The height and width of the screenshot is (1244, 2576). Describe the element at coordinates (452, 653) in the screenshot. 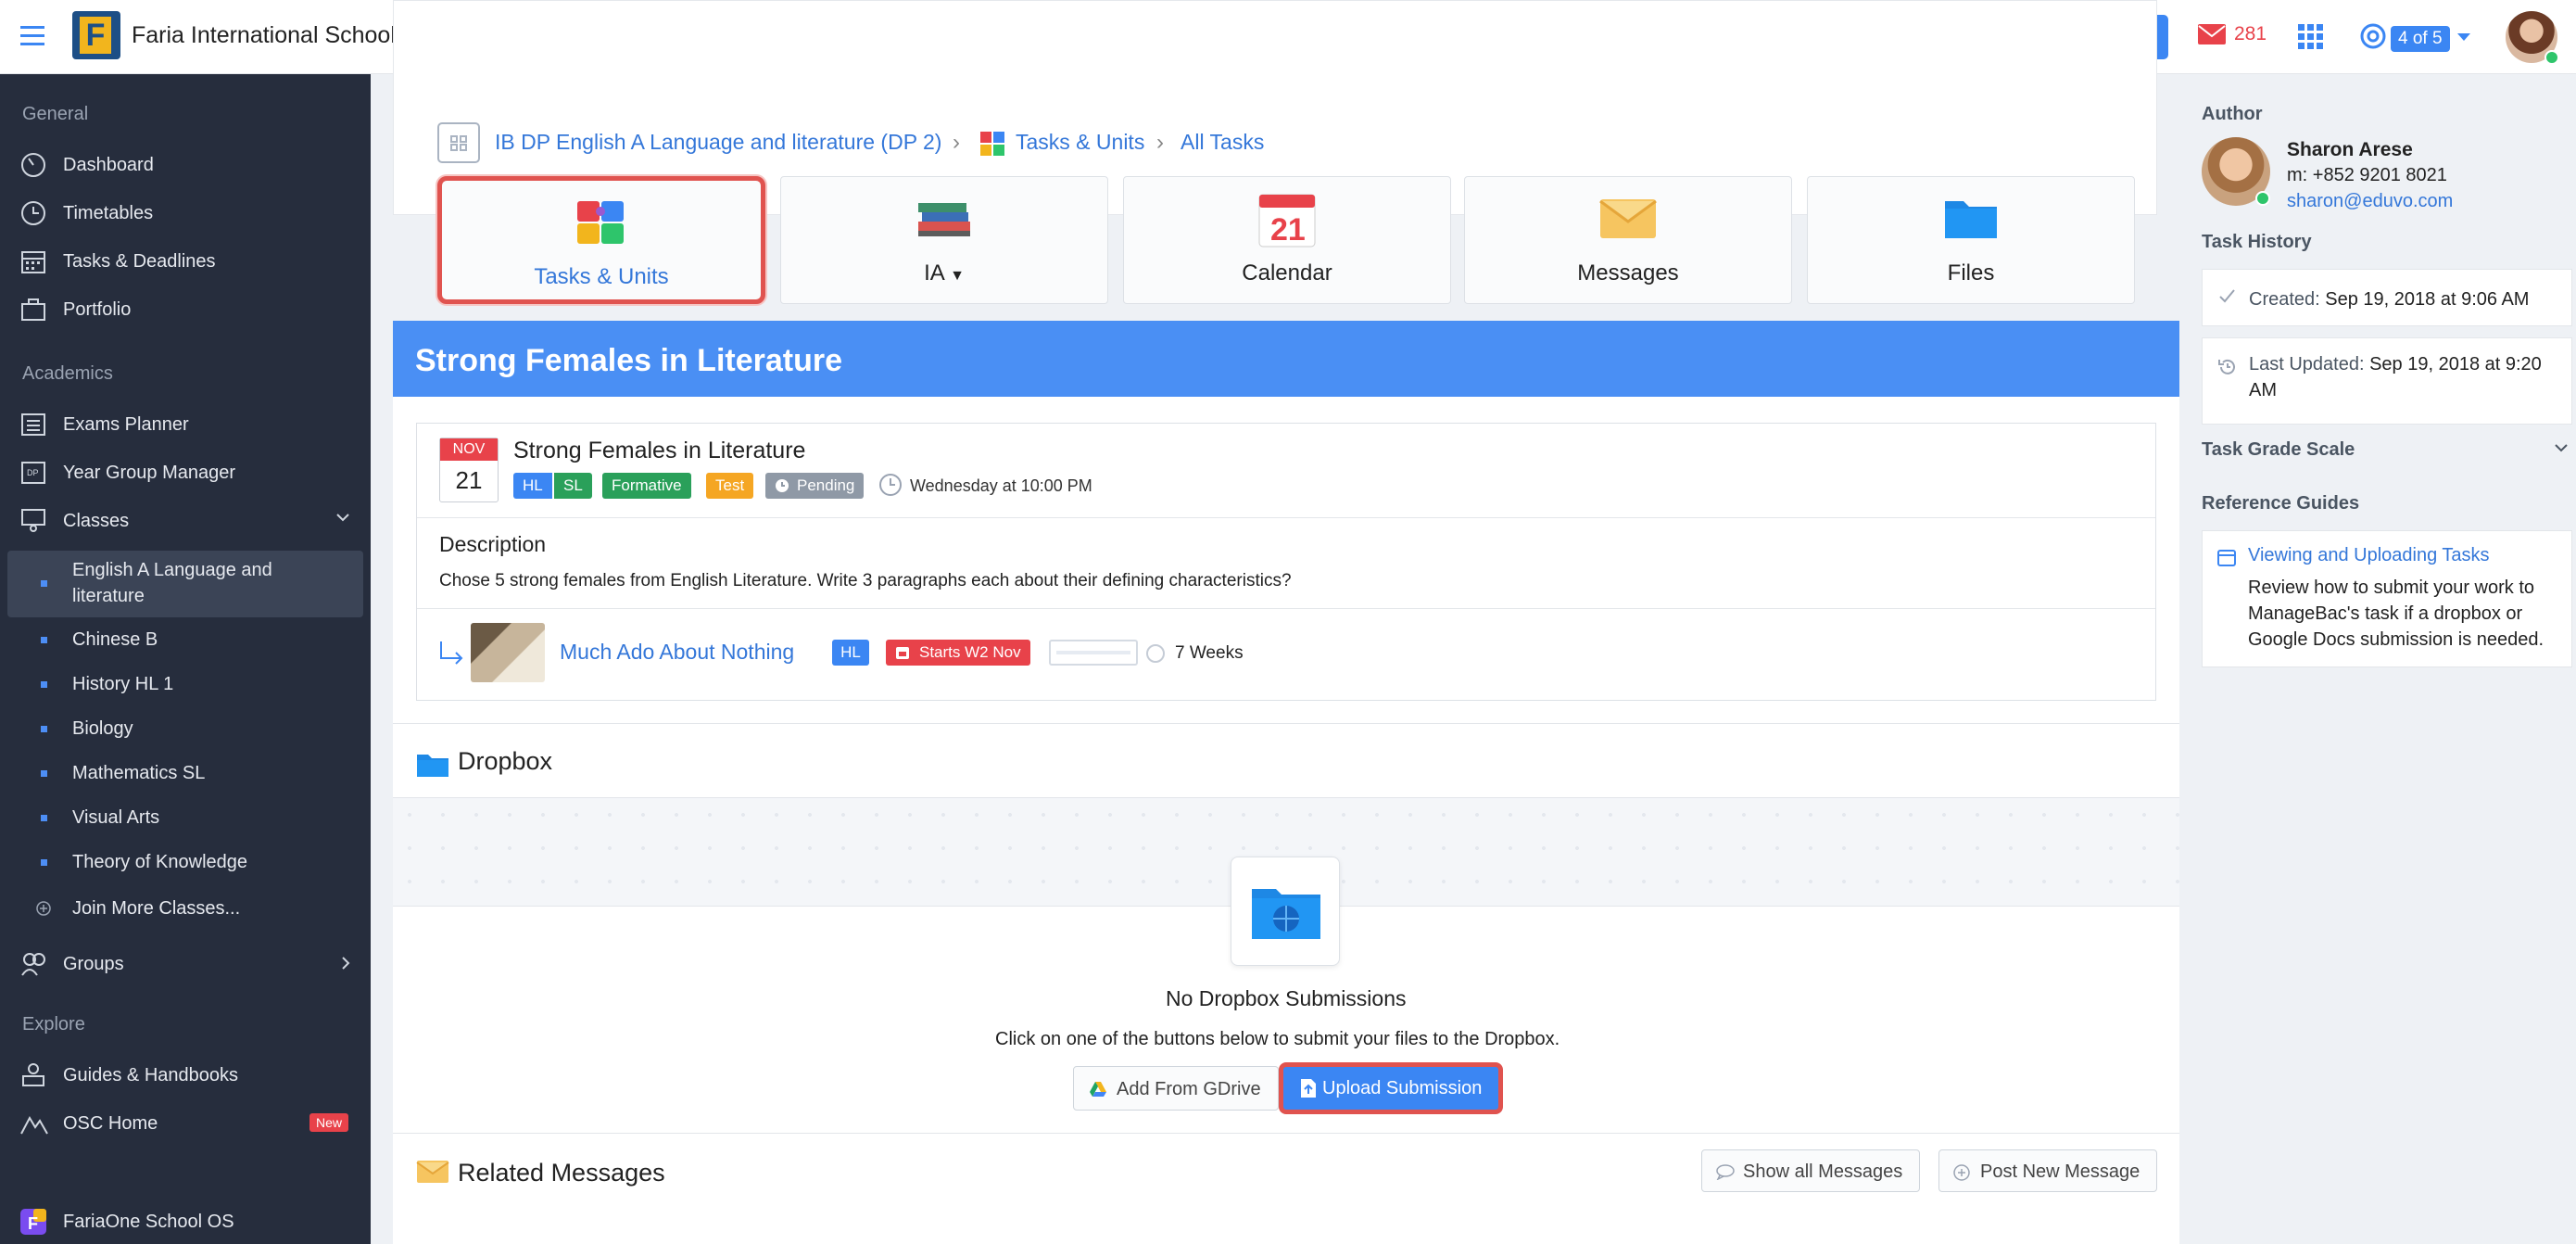

I see `arrow-return-icon` at that location.